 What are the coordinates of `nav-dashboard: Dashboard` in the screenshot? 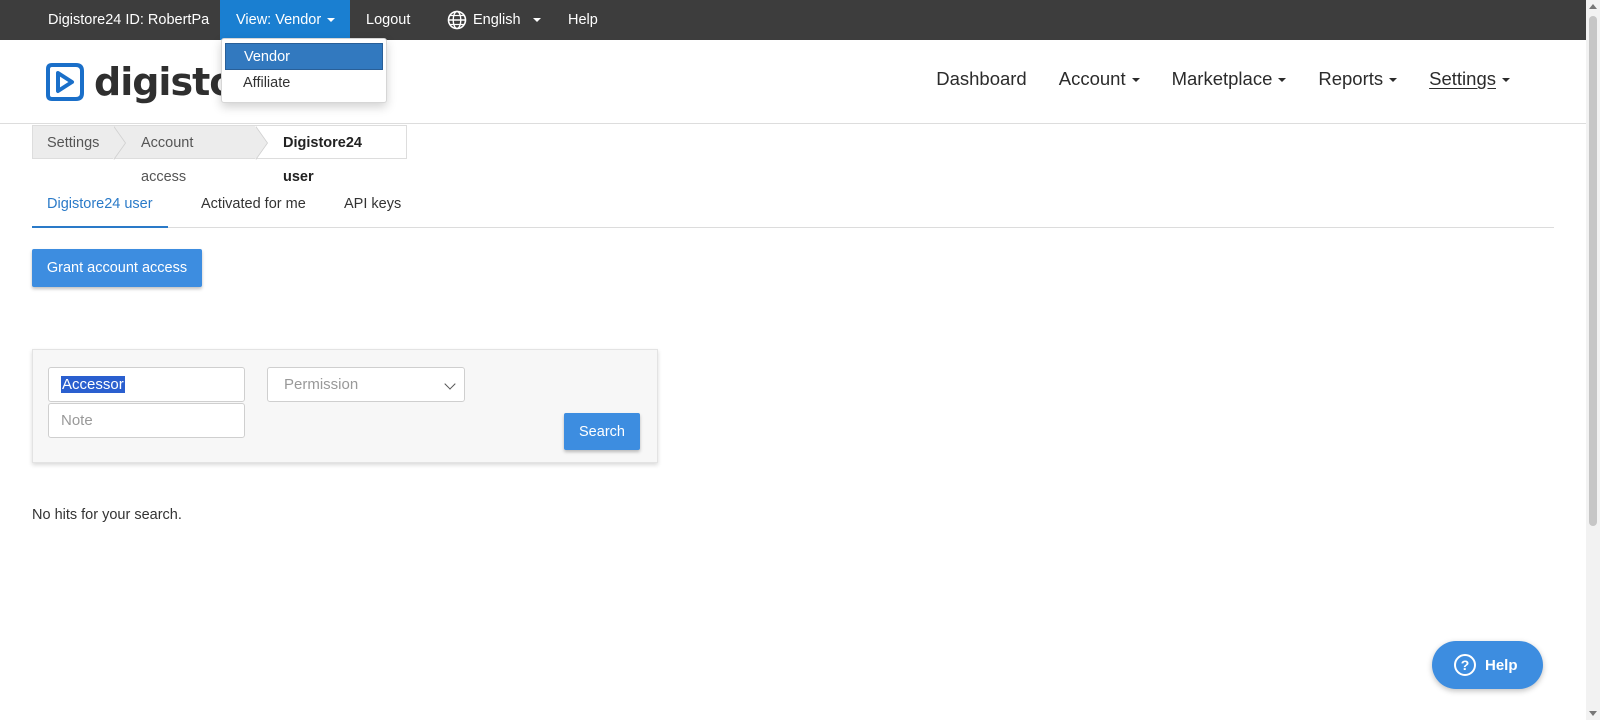 It's located at (981, 79).